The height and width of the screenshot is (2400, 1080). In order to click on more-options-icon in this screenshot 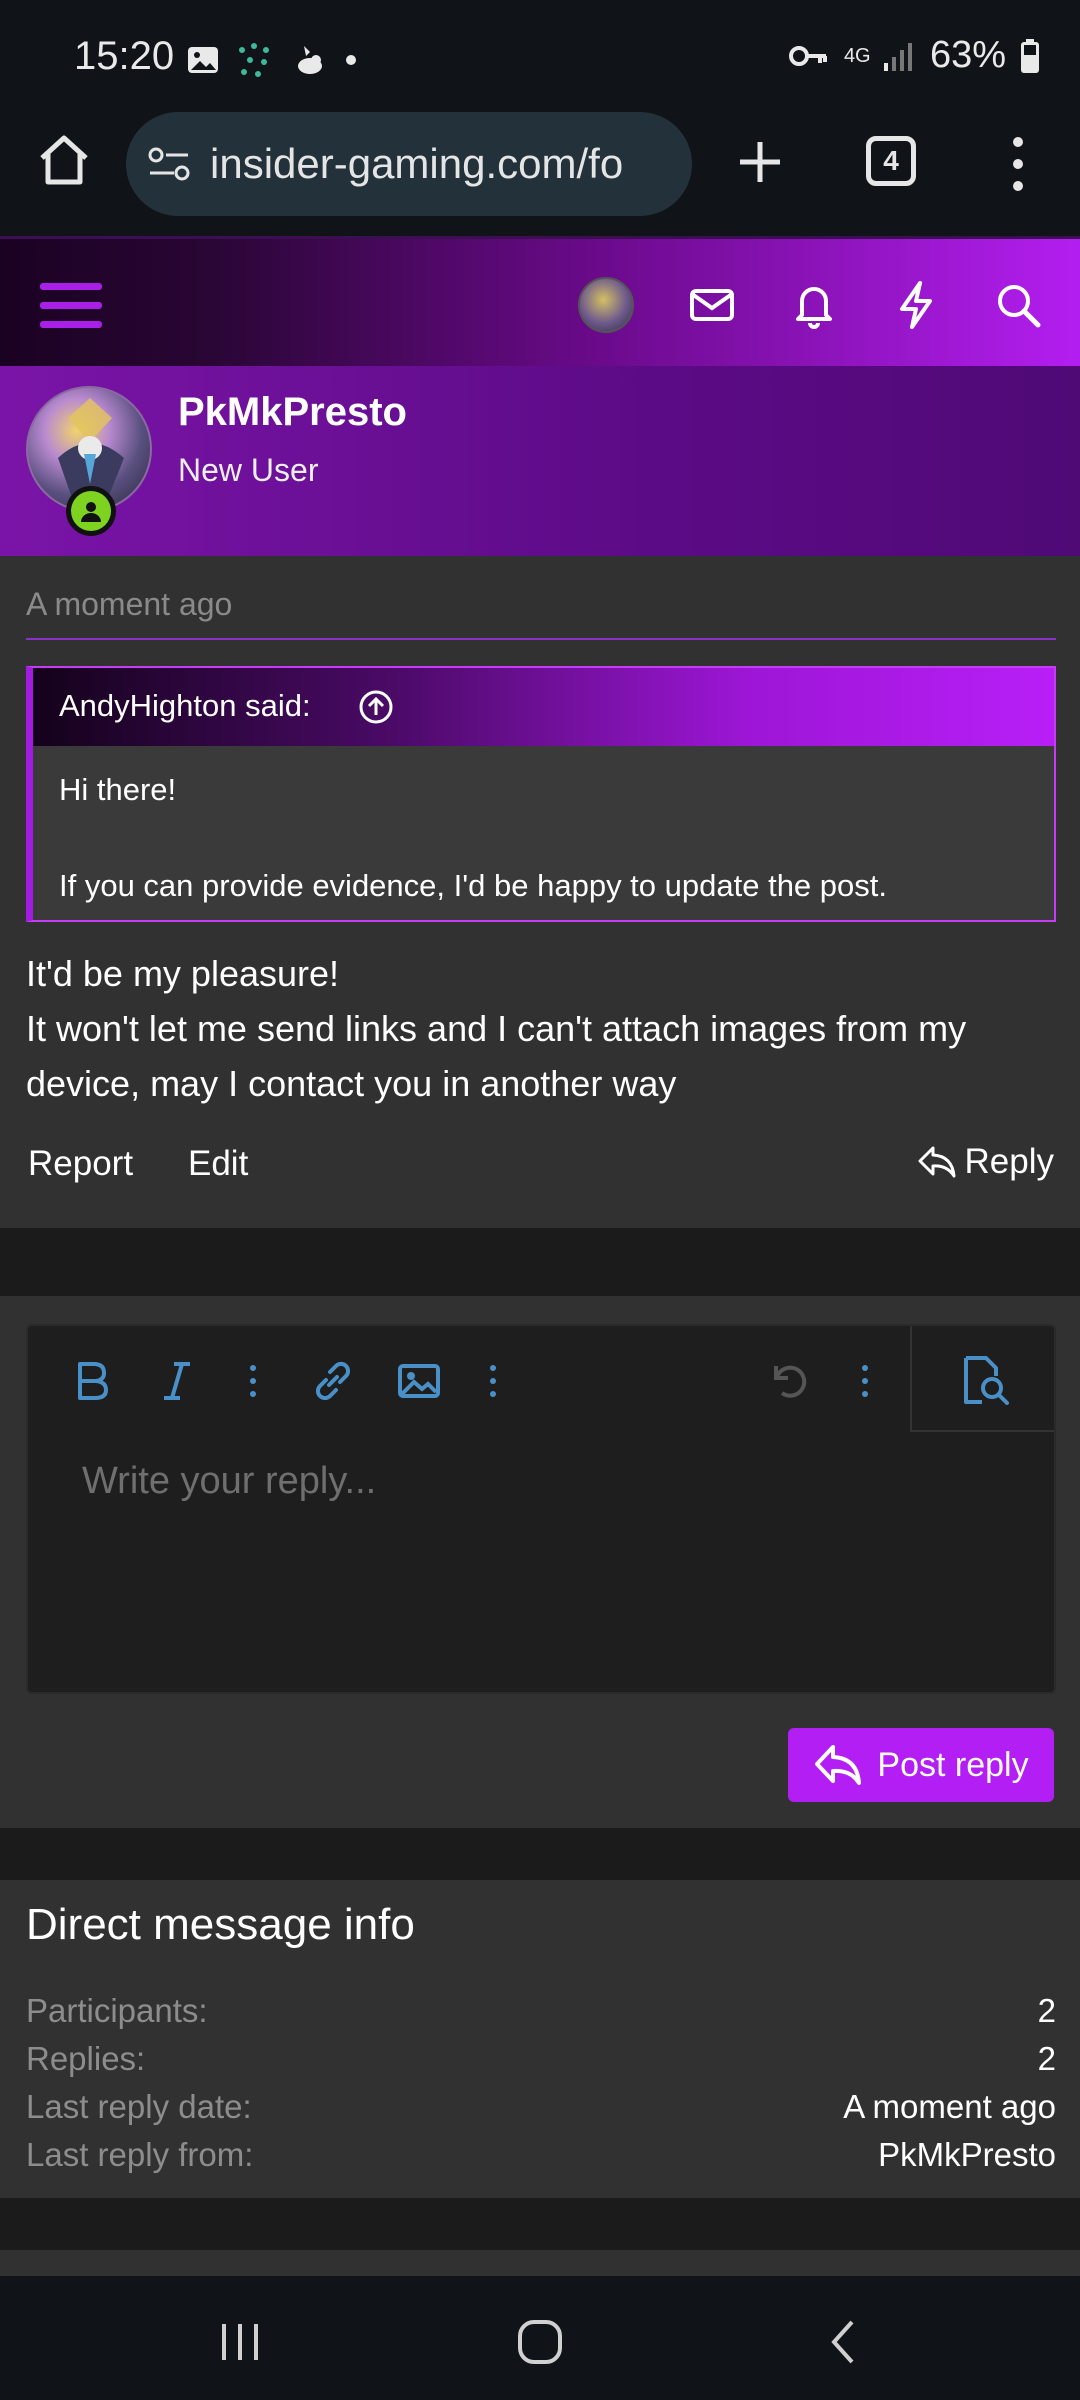, I will do `click(865, 1381)`.